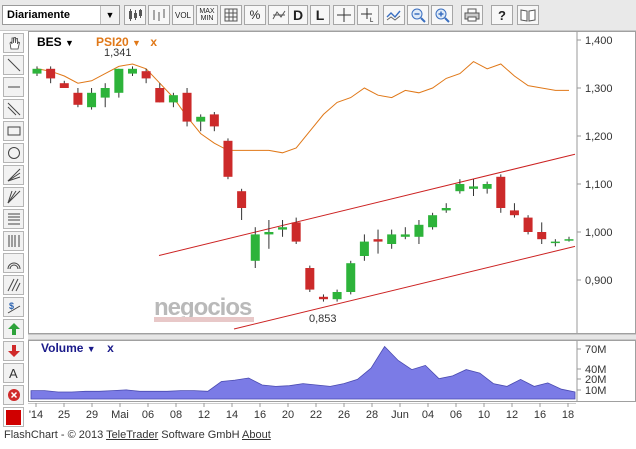  What do you see at coordinates (13, 109) in the screenshot?
I see `parallel-channel-tool` at bounding box center [13, 109].